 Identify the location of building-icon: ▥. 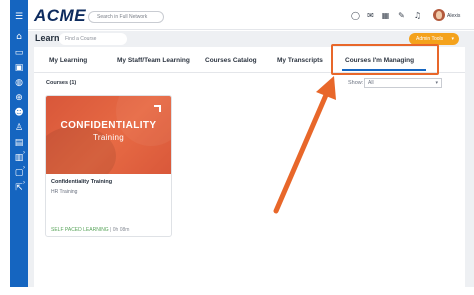
(19, 158).